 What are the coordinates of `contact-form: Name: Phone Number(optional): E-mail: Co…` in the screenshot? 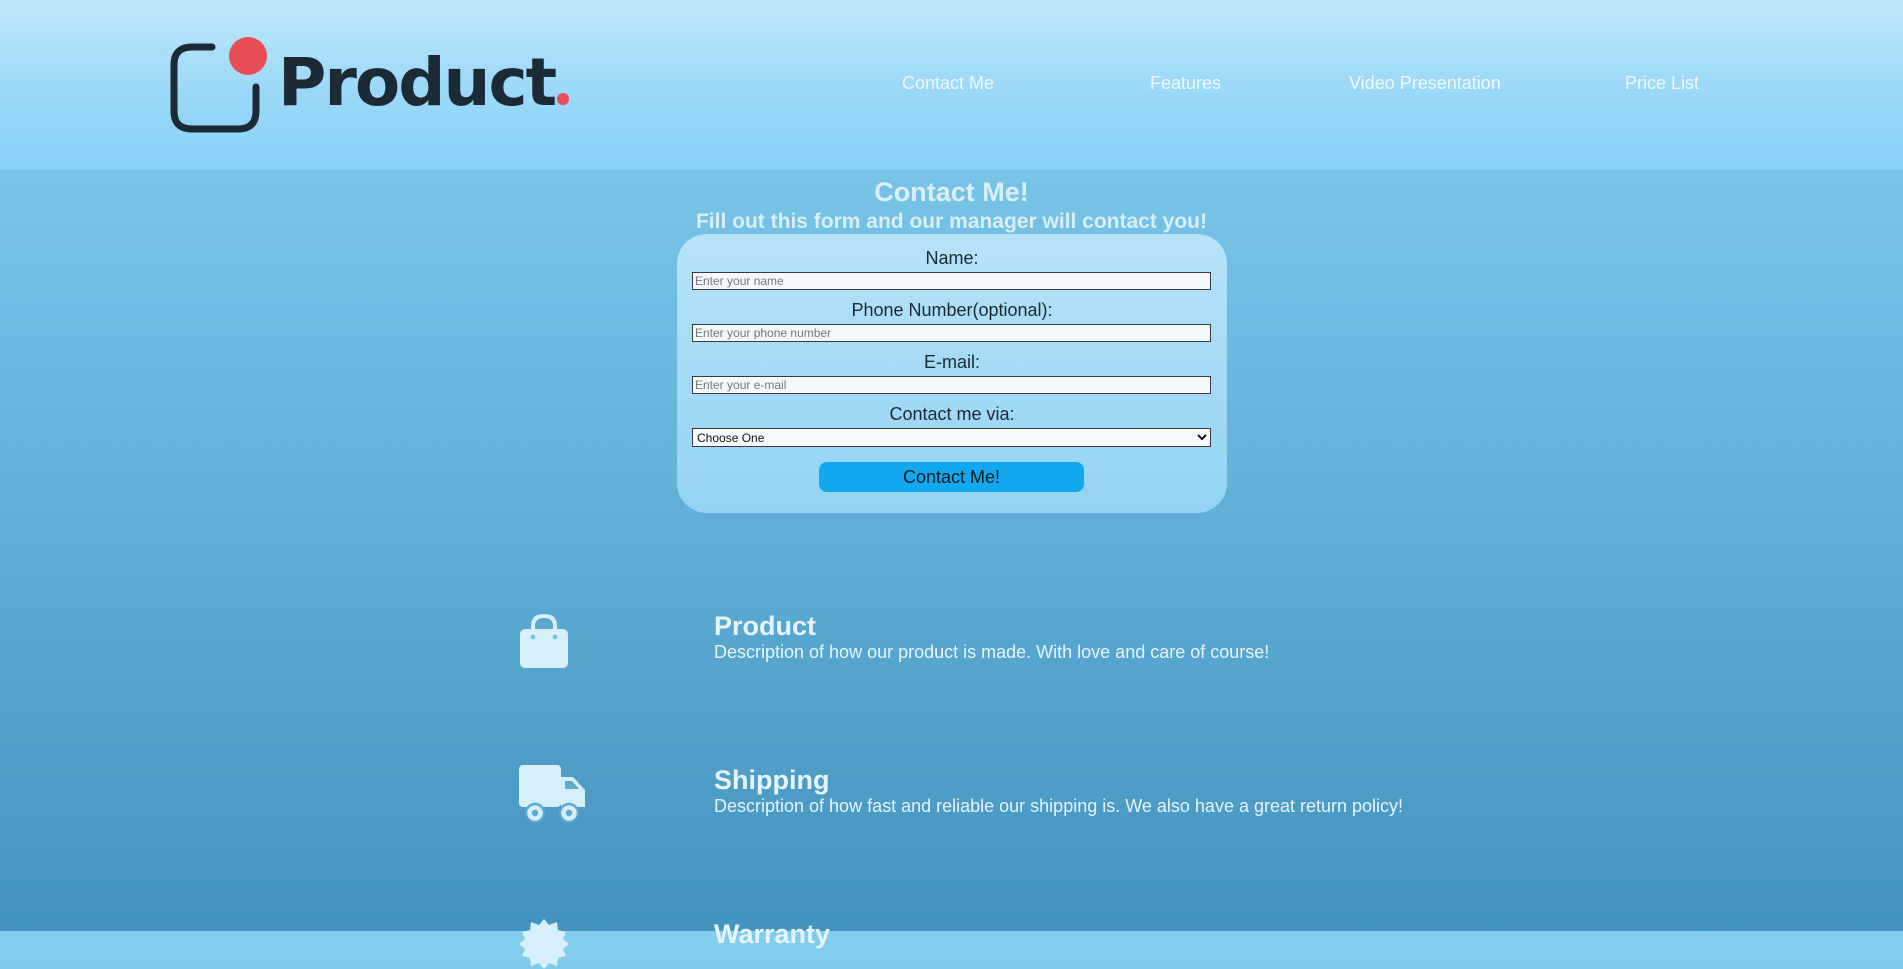 It's located at (952, 373).